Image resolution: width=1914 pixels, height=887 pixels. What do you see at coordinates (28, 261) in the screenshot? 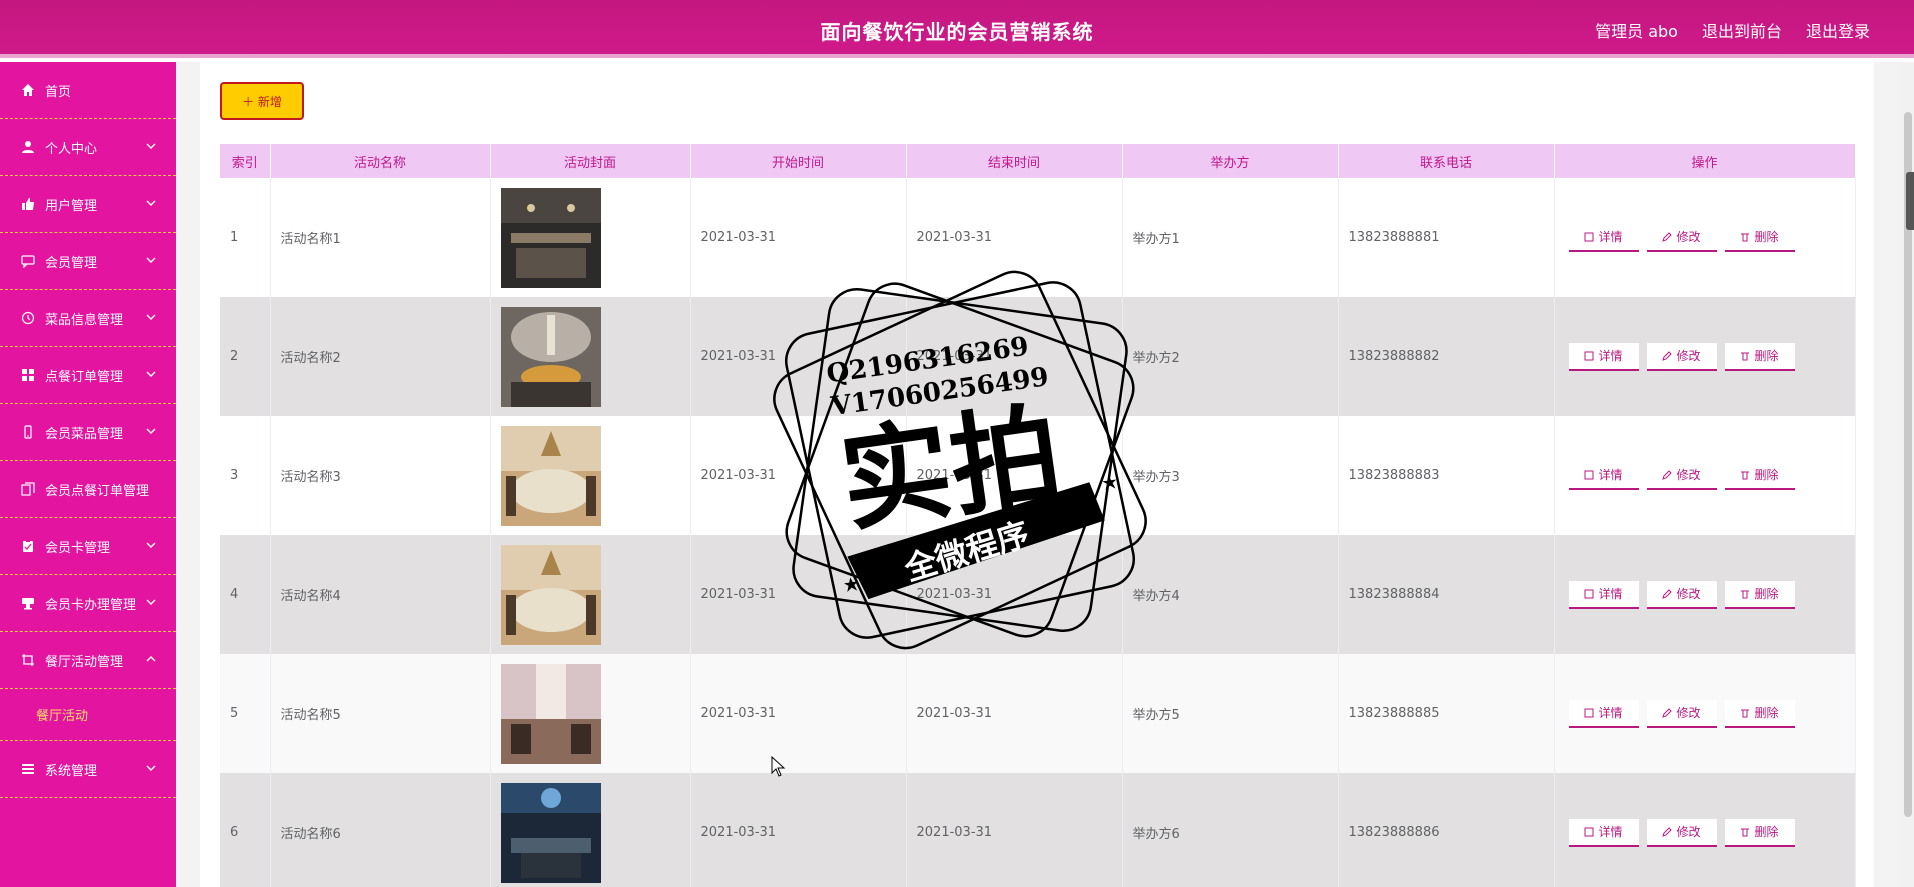
I see `chat-icon` at bounding box center [28, 261].